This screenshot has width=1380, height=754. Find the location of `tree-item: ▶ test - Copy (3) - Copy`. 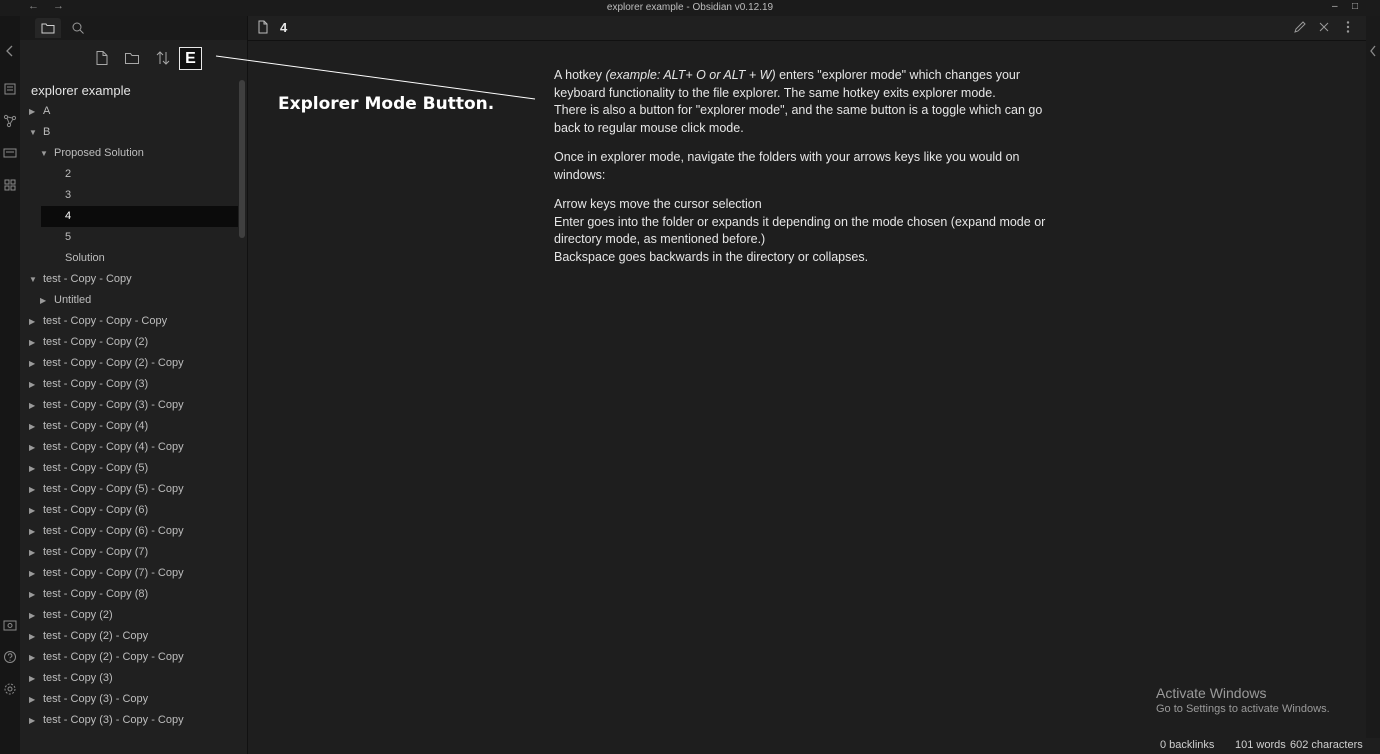

tree-item: ▶ test - Copy (3) - Copy is located at coordinates (129, 699).